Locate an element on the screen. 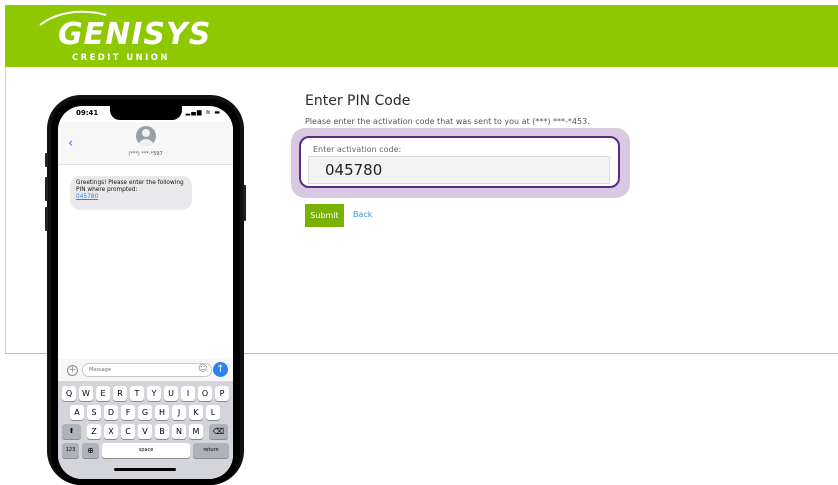 The width and height of the screenshot is (838, 485). chevron-left-icon: ‹ is located at coordinates (70, 143).